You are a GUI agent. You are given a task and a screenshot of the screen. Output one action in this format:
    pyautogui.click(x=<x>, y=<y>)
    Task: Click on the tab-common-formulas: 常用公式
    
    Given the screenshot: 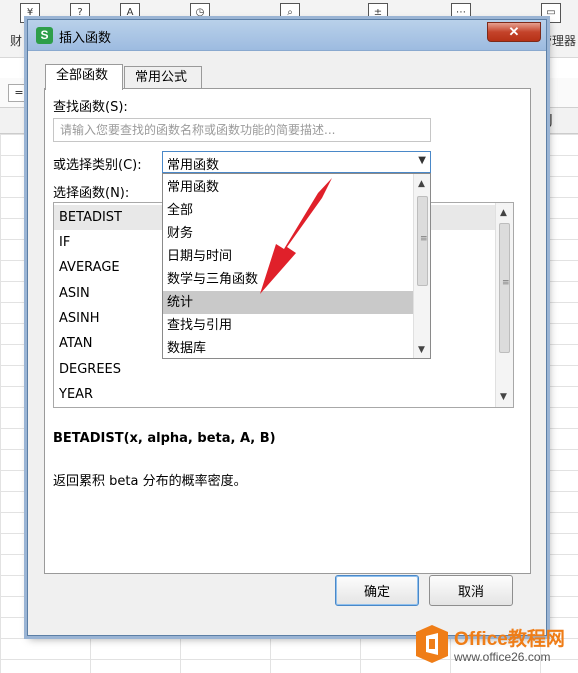 What is the action you would take?
    pyautogui.click(x=163, y=77)
    